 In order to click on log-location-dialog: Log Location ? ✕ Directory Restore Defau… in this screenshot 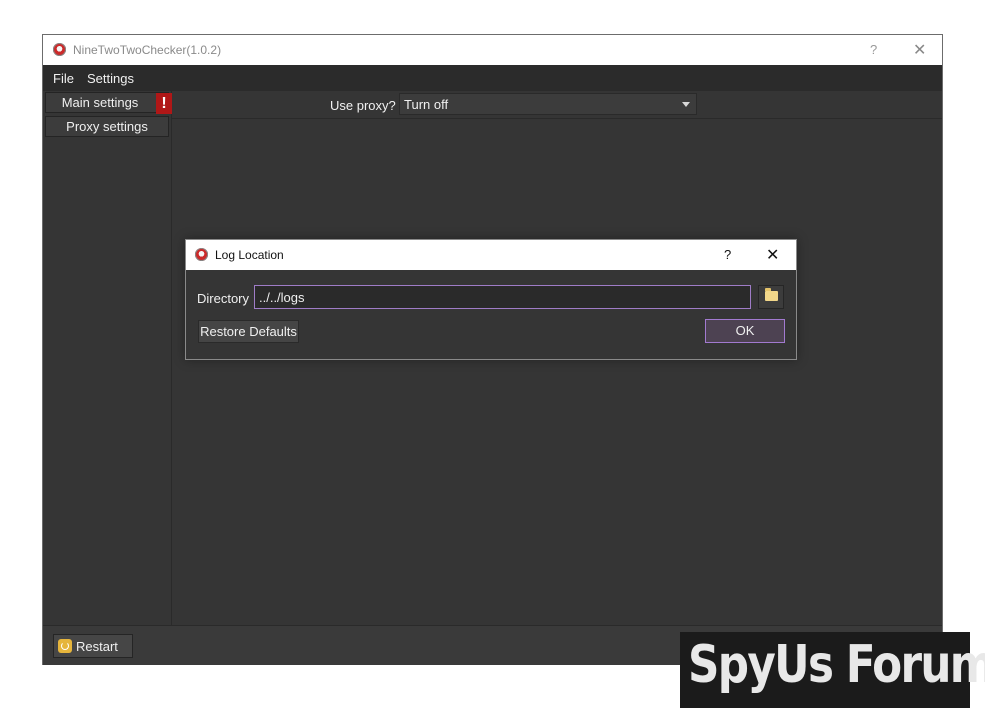, I will do `click(491, 299)`.